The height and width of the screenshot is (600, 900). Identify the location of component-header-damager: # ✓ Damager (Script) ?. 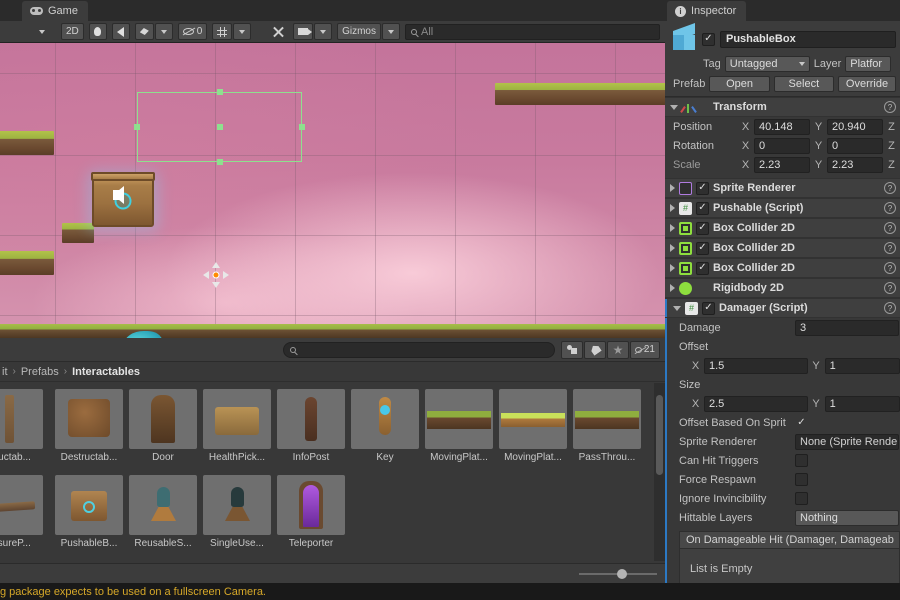
(782, 308).